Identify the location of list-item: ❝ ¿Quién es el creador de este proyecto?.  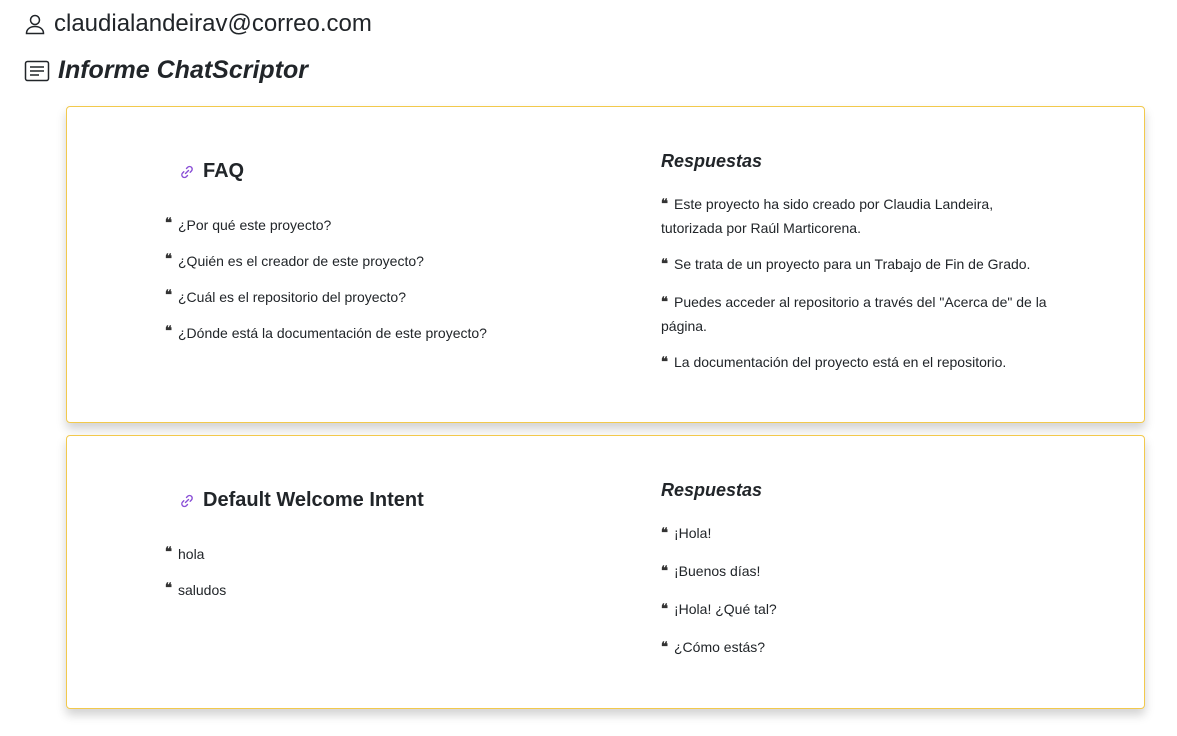
(375, 261).